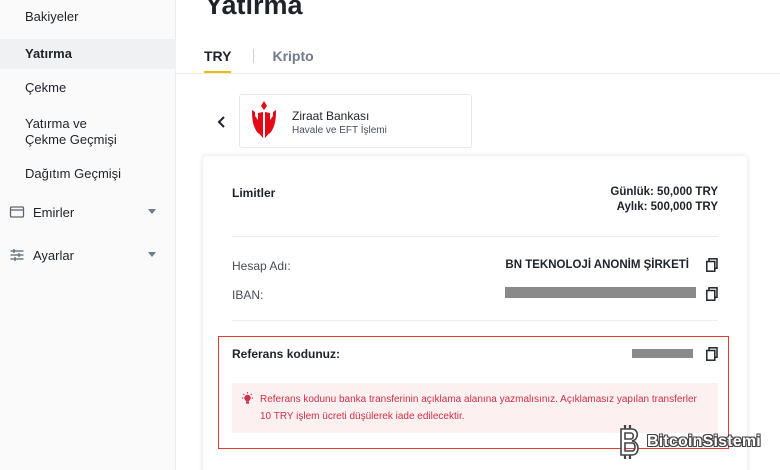 The image size is (780, 470). I want to click on reference-code-redacted, so click(662, 353).